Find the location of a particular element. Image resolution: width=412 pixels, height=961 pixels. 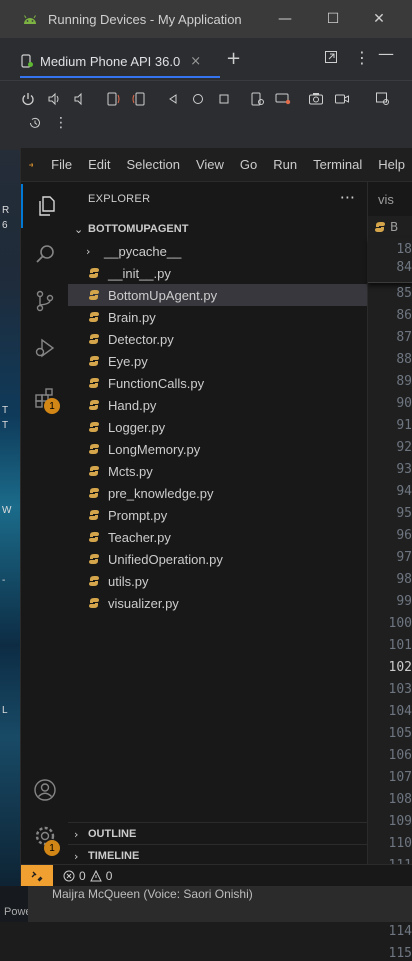

home-icon is located at coordinates (198, 99).